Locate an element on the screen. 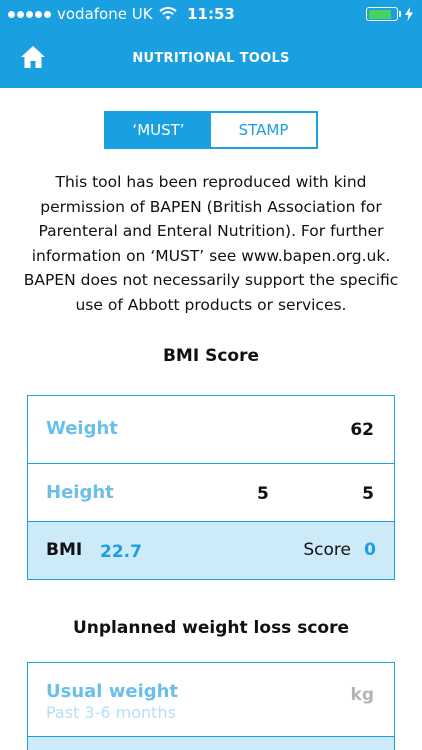  battery-indicator is located at coordinates (390, 14).